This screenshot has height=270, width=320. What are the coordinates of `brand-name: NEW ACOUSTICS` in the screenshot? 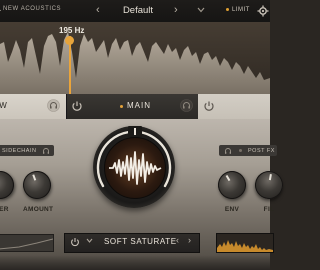 It's located at (32, 9).